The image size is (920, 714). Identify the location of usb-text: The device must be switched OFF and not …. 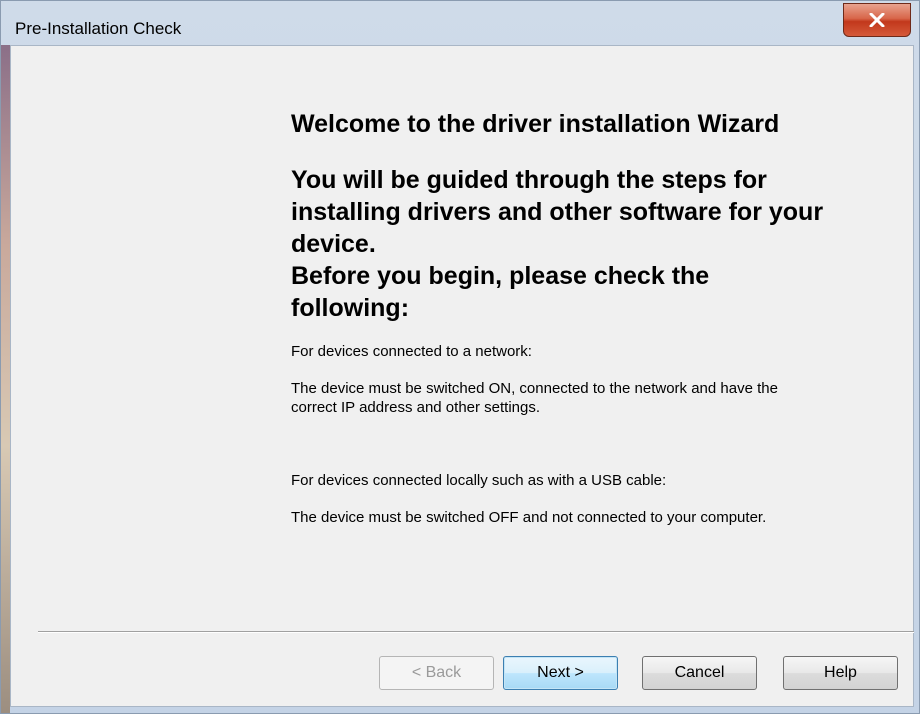
(529, 517).